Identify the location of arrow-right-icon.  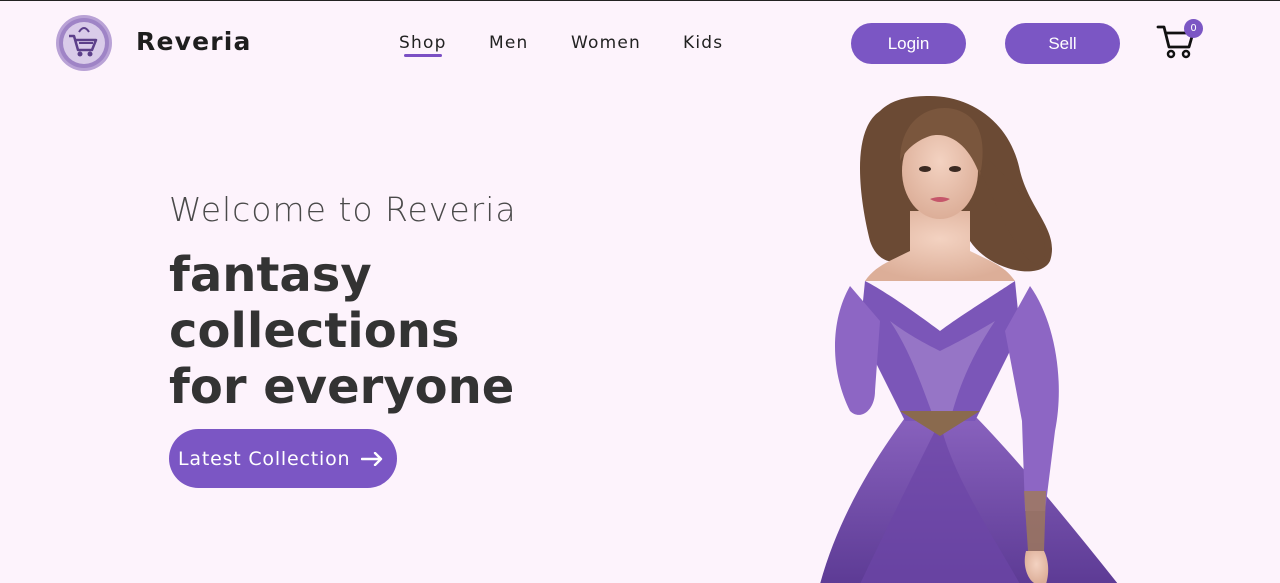
(372, 458).